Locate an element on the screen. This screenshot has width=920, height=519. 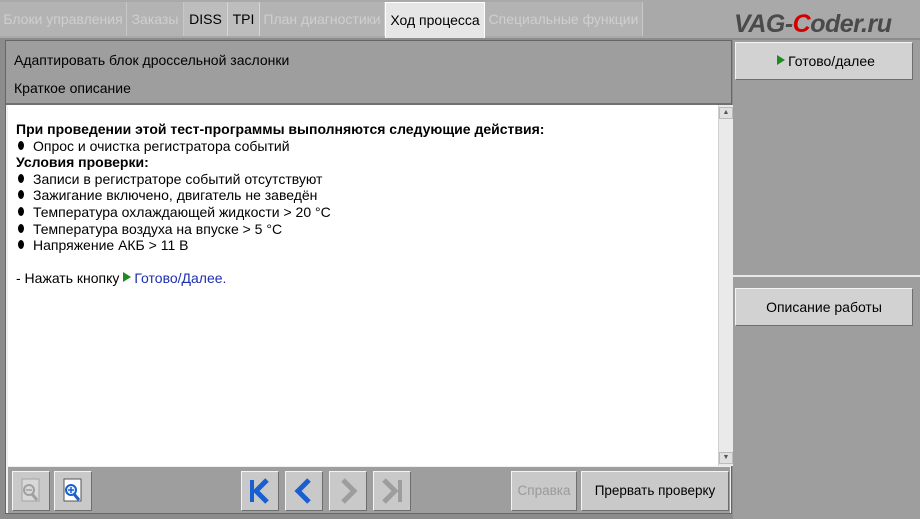
first-step-button is located at coordinates (260, 491).